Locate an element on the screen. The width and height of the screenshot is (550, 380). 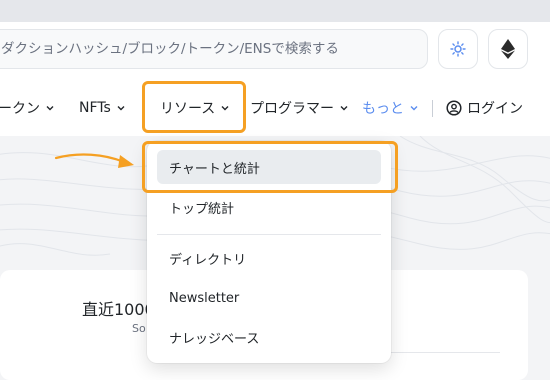
sun-icon is located at coordinates (458, 49).